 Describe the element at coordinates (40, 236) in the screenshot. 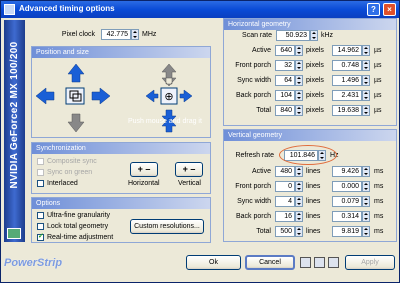

I see `realtime-checkbox` at that location.